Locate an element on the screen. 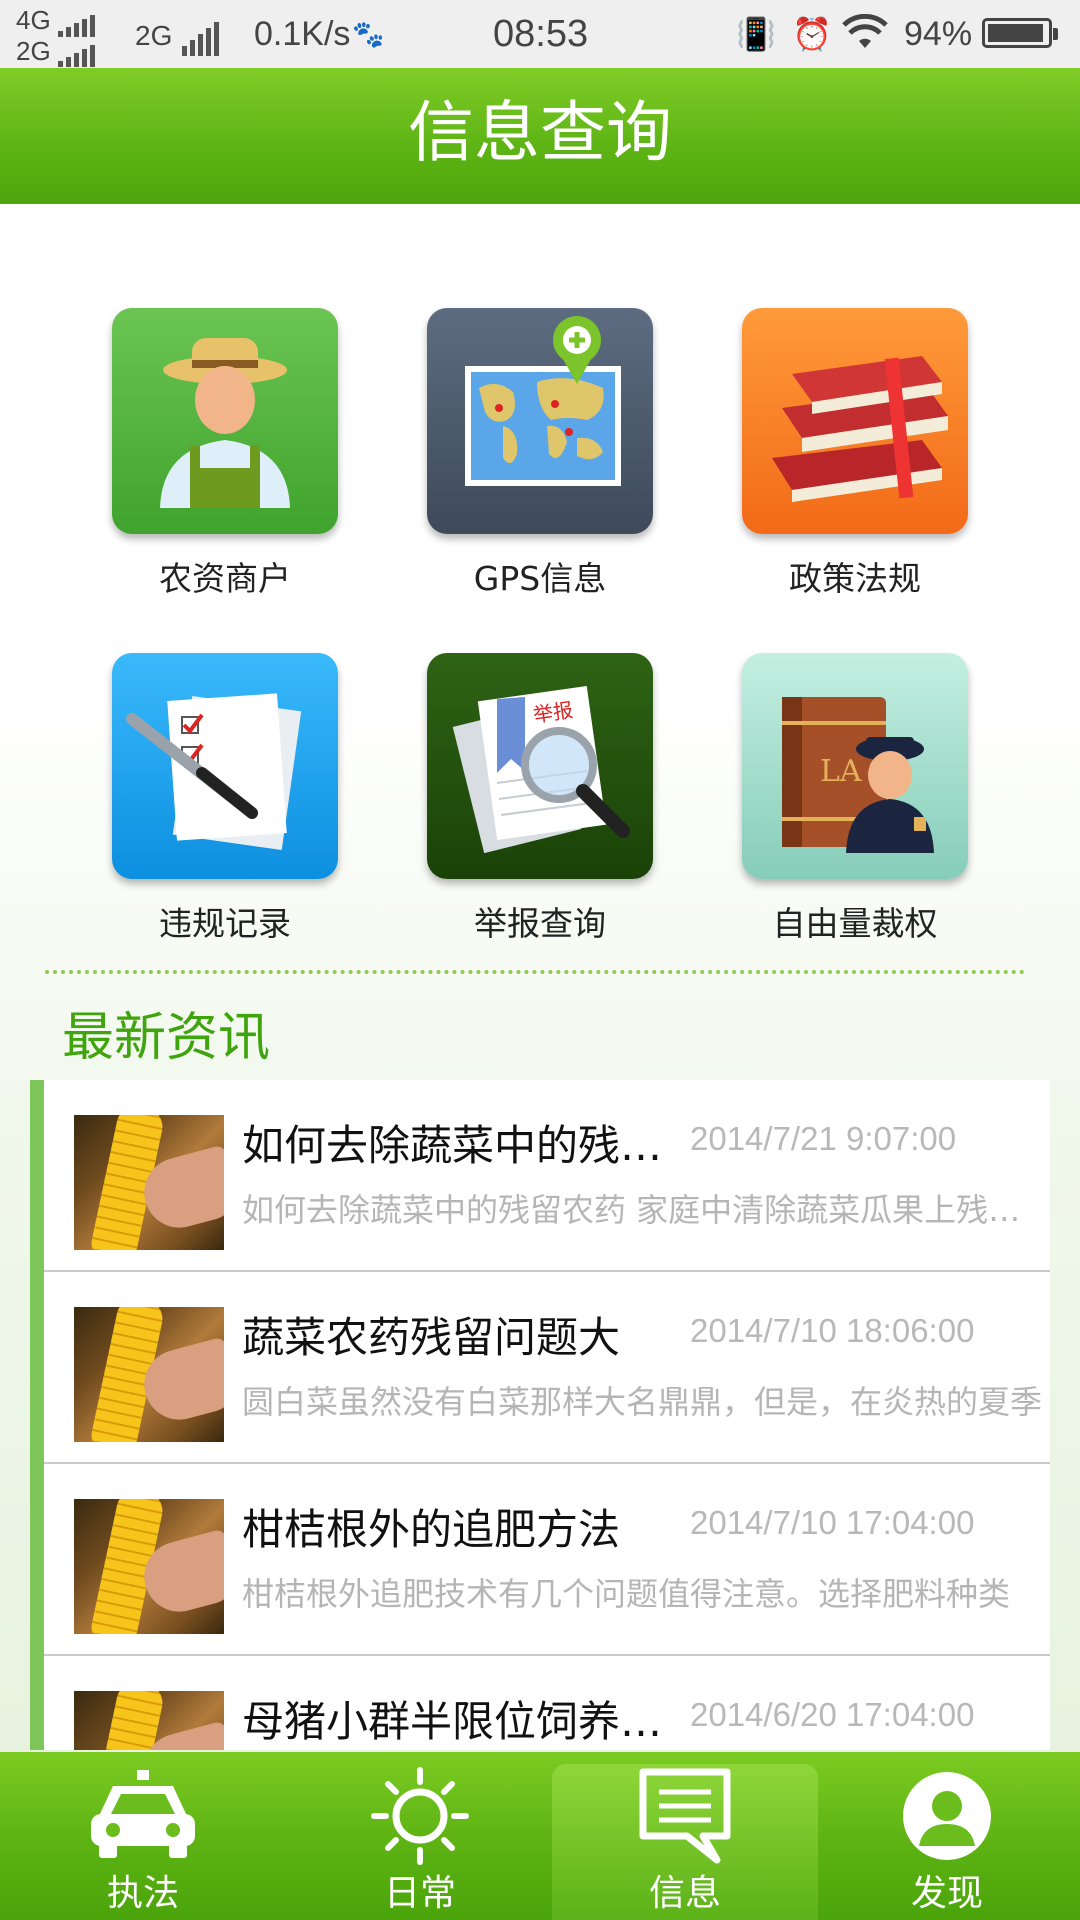  tile-report-query: 举报 举报查询 is located at coordinates (540, 799).